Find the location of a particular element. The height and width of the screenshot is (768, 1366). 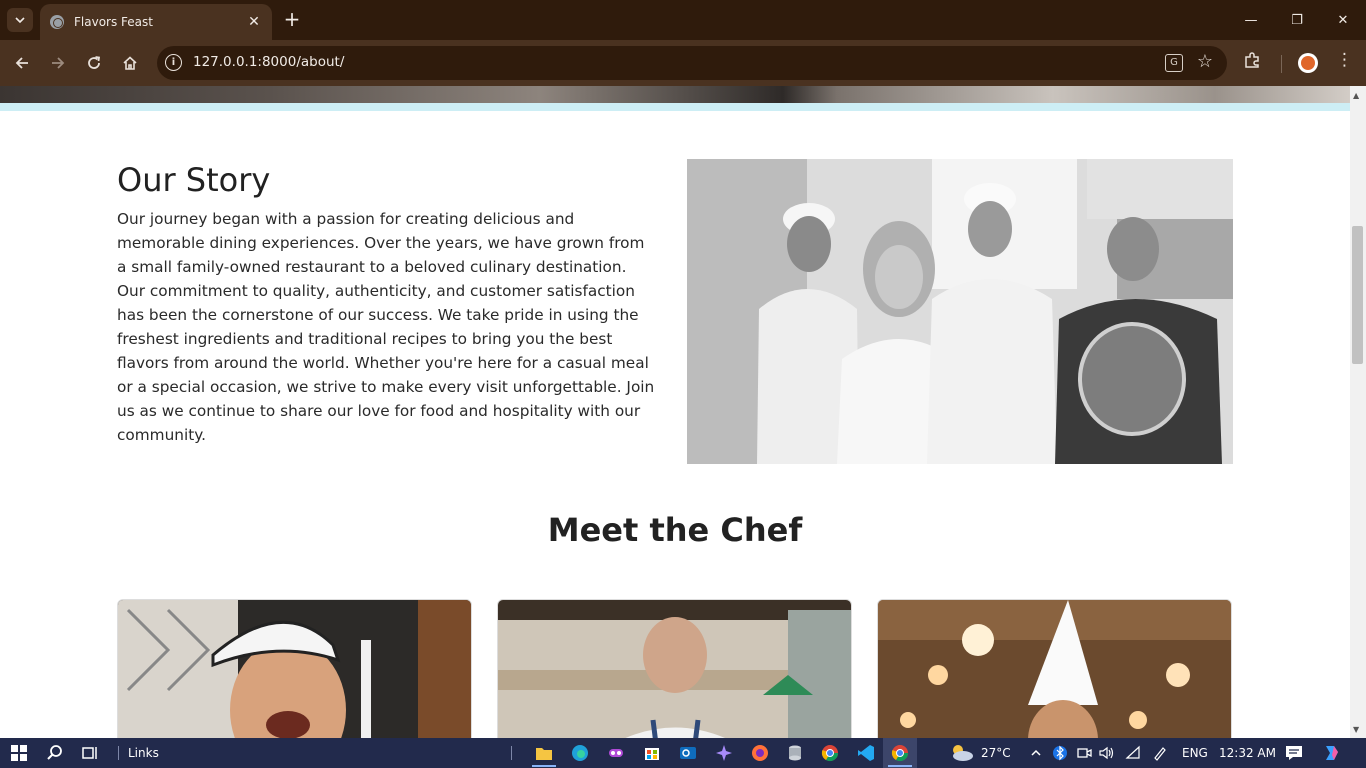

url-text: 127.0.0.1:8000/about/ is located at coordinates (268, 62).